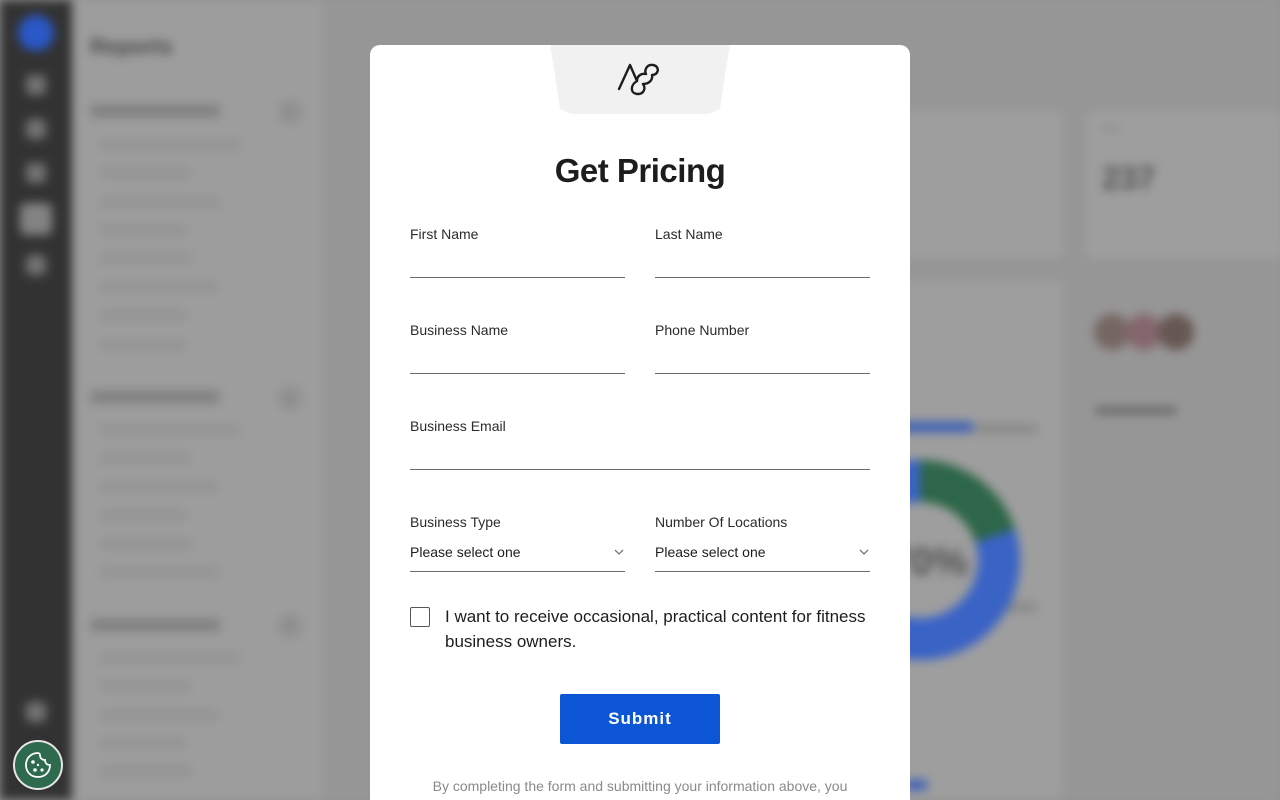  Describe the element at coordinates (710, 552) in the screenshot. I see `number-of-locations-value: Please select one` at that location.